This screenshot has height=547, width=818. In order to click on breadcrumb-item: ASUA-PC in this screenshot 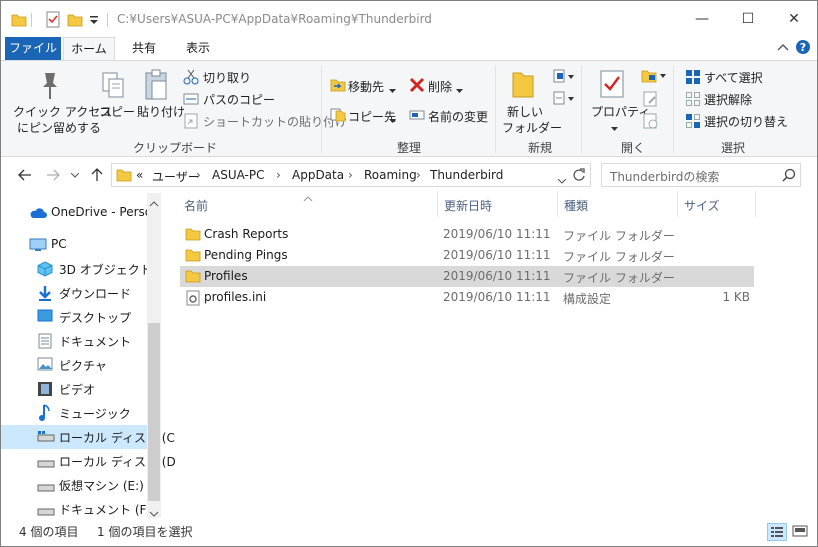, I will do `click(238, 175)`.